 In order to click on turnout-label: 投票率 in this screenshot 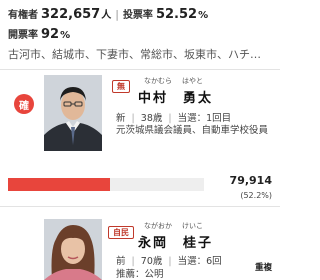, I will do `click(137, 15)`.